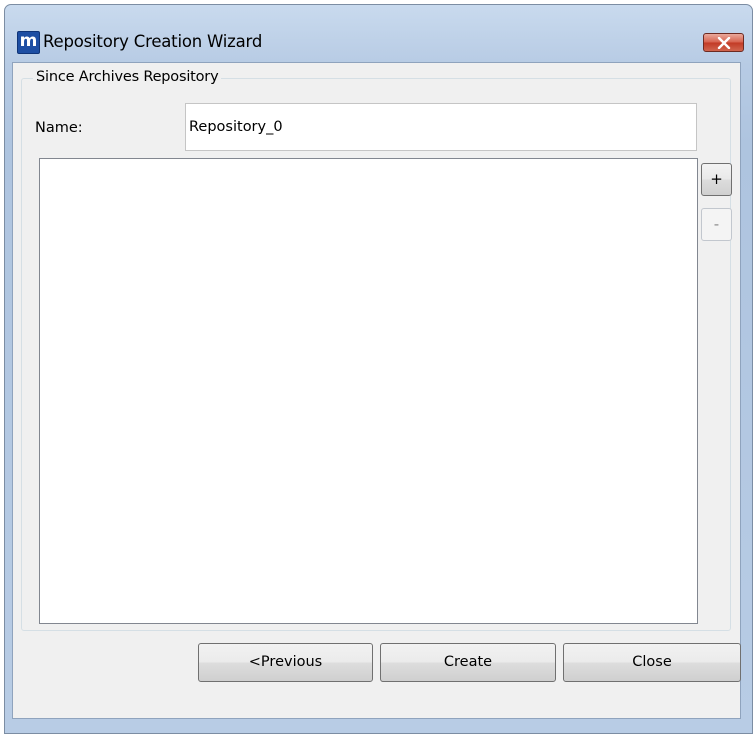 Image resolution: width=753 pixels, height=734 pixels. Describe the element at coordinates (716, 224) in the screenshot. I see `remove-item-button: -` at that location.